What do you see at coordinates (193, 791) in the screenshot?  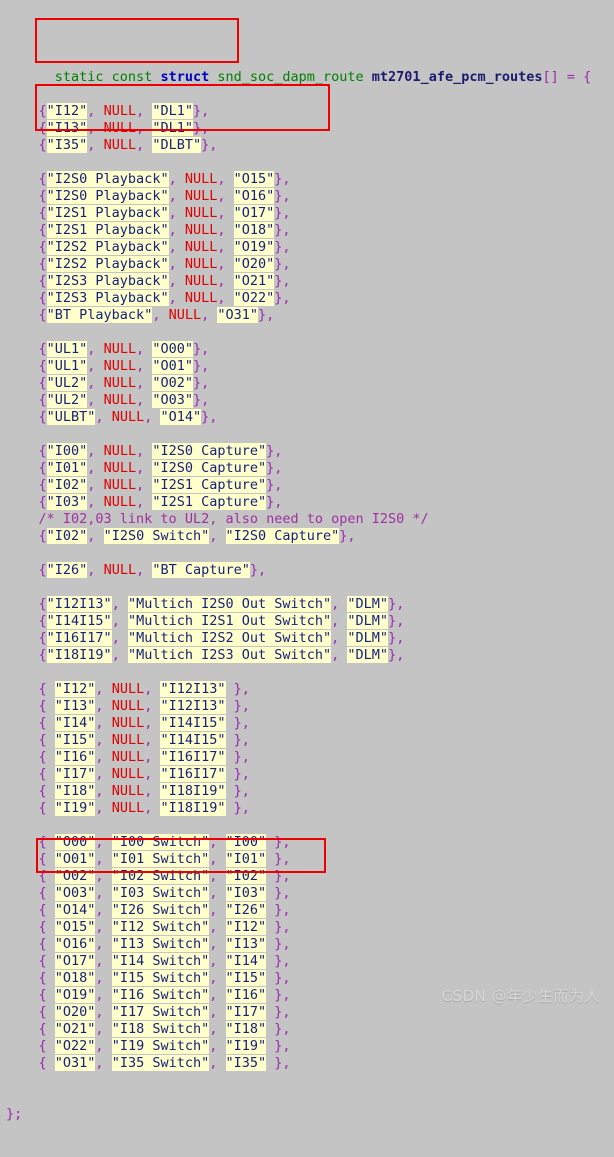 I see `string-literal: "I18I19"` at bounding box center [193, 791].